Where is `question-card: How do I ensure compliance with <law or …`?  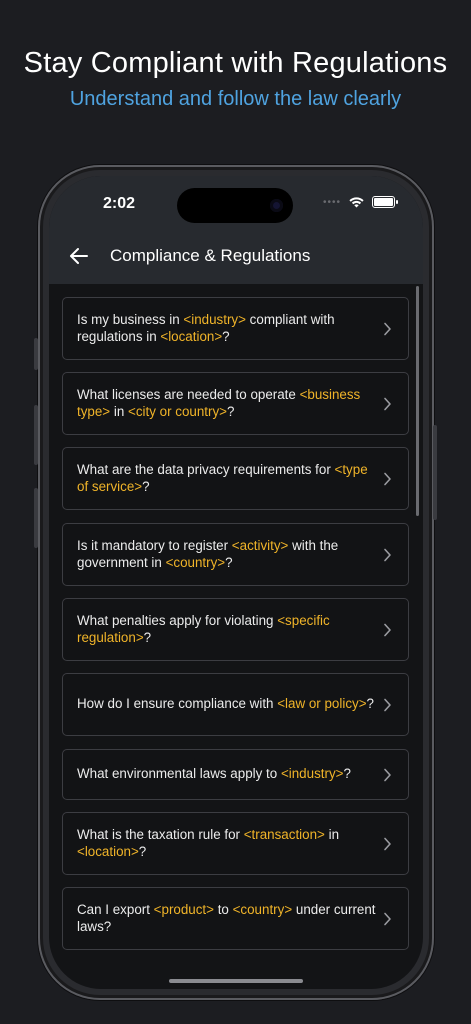 question-card: How do I ensure compliance with <law or … is located at coordinates (235, 704).